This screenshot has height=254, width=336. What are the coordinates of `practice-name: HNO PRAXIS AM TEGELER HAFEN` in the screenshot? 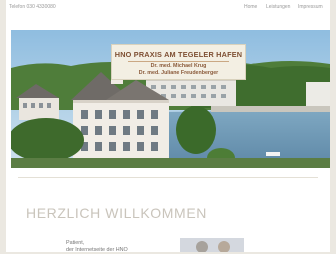 It's located at (178, 54).